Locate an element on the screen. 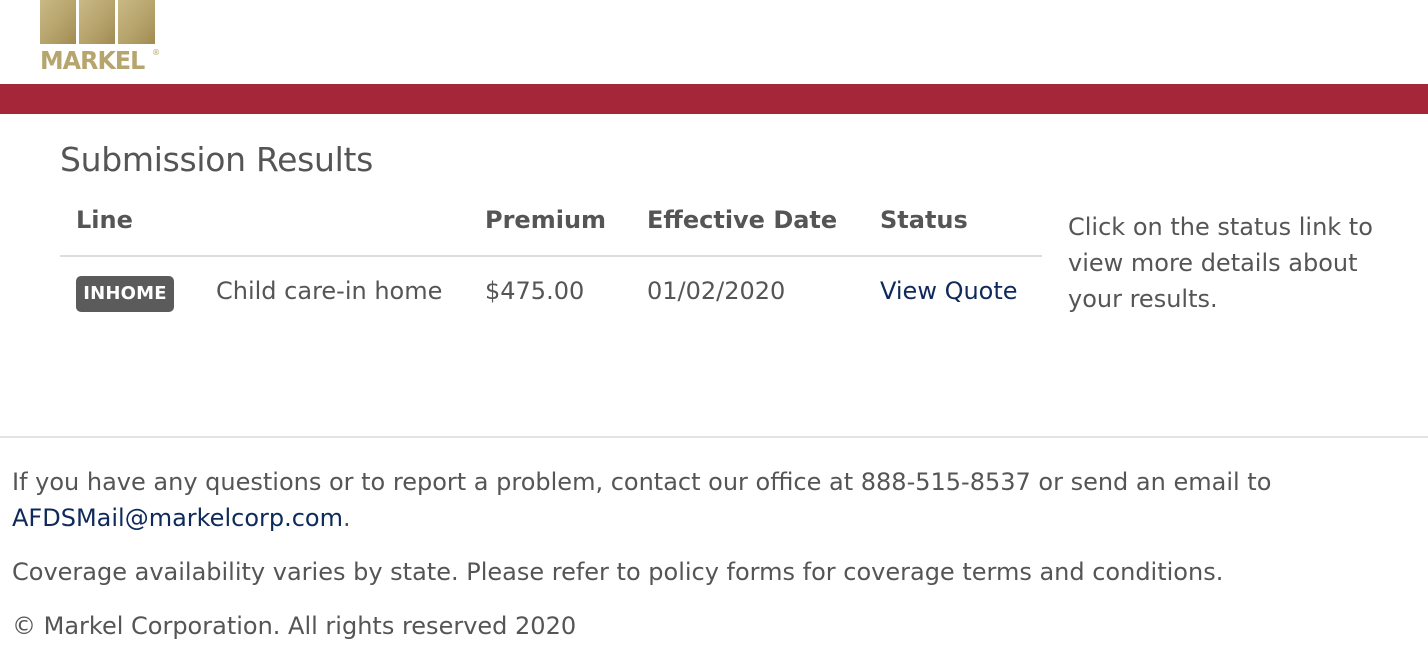 The height and width of the screenshot is (662, 1428). premium-value: $475.00 is located at coordinates (535, 291).